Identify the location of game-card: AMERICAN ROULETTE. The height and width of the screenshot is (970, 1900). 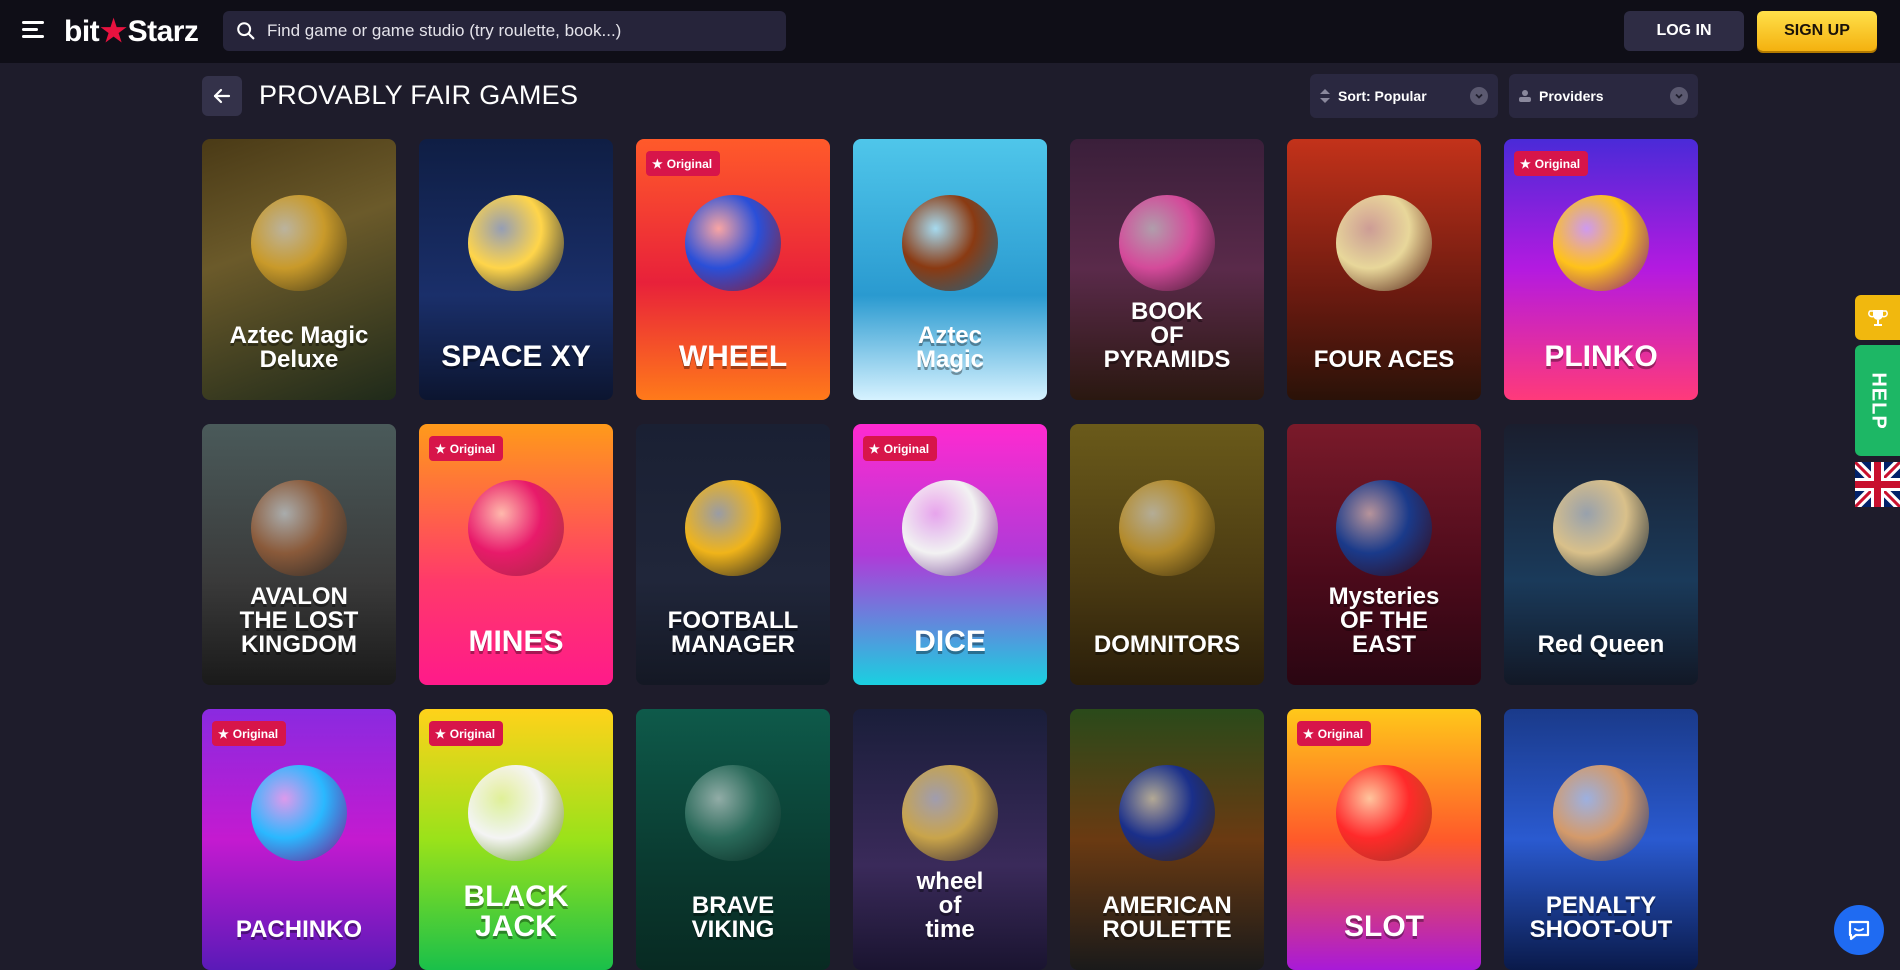
(1167, 839).